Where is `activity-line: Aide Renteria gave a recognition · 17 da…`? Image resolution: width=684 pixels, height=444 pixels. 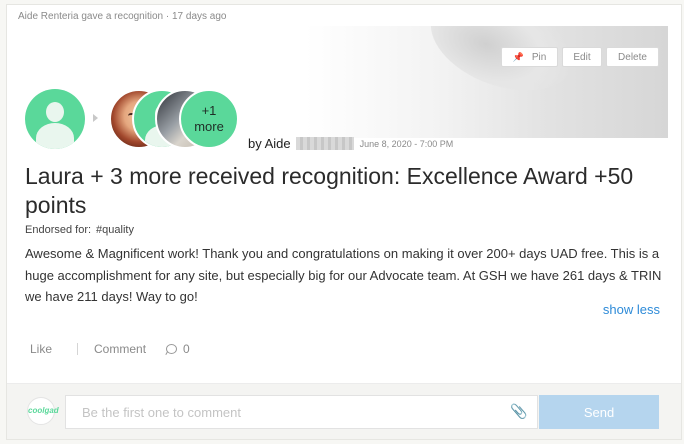 activity-line: Aide Renteria gave a recognition · 17 da… is located at coordinates (122, 16).